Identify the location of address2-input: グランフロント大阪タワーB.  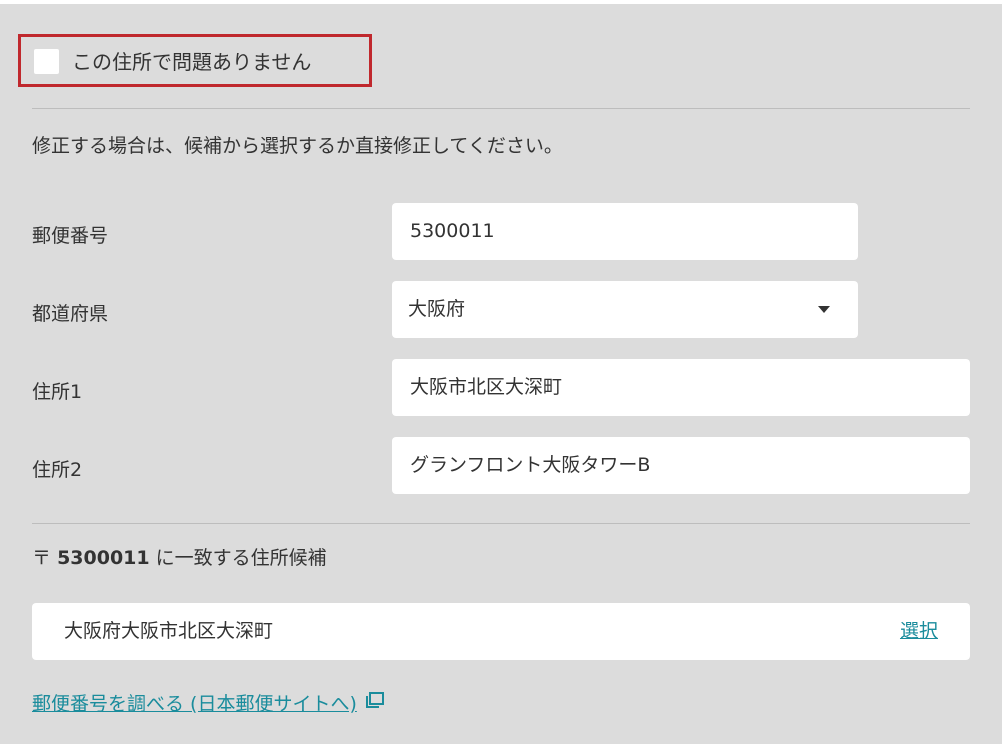
(681, 465).